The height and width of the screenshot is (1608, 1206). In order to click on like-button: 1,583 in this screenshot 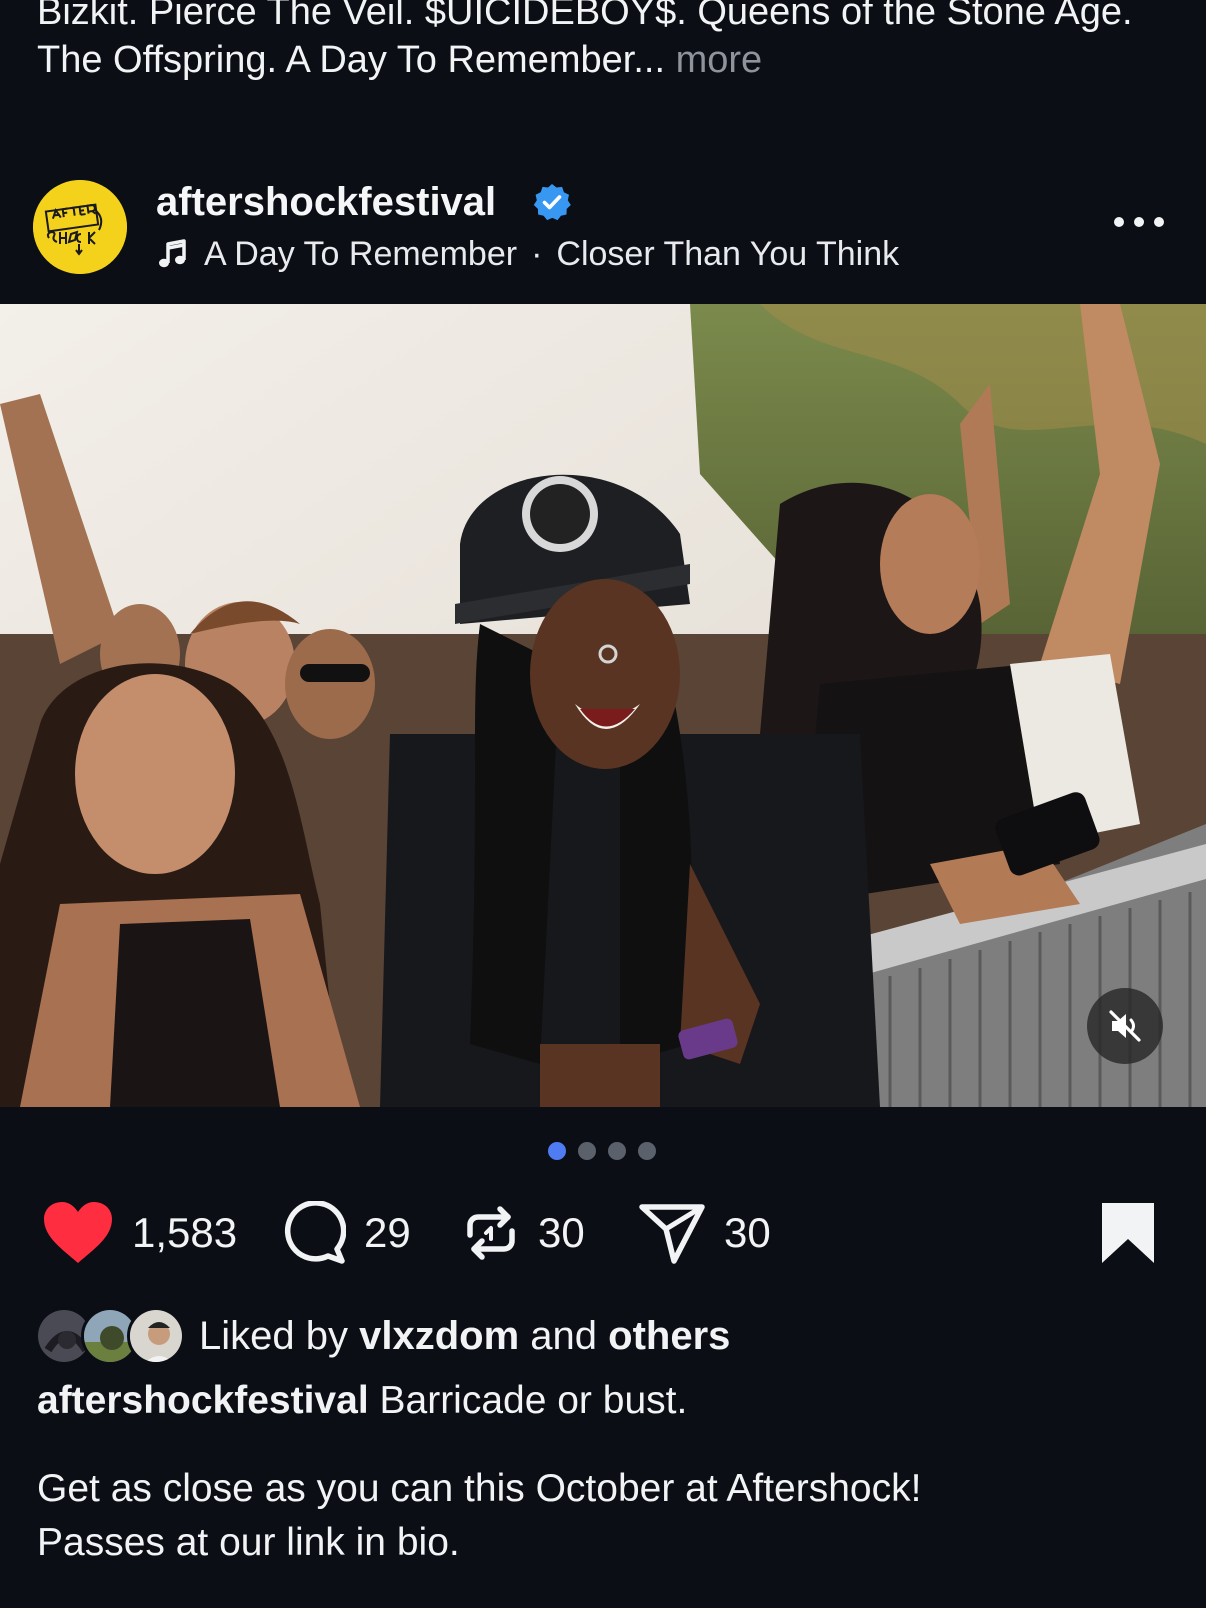, I will do `click(139, 1233)`.